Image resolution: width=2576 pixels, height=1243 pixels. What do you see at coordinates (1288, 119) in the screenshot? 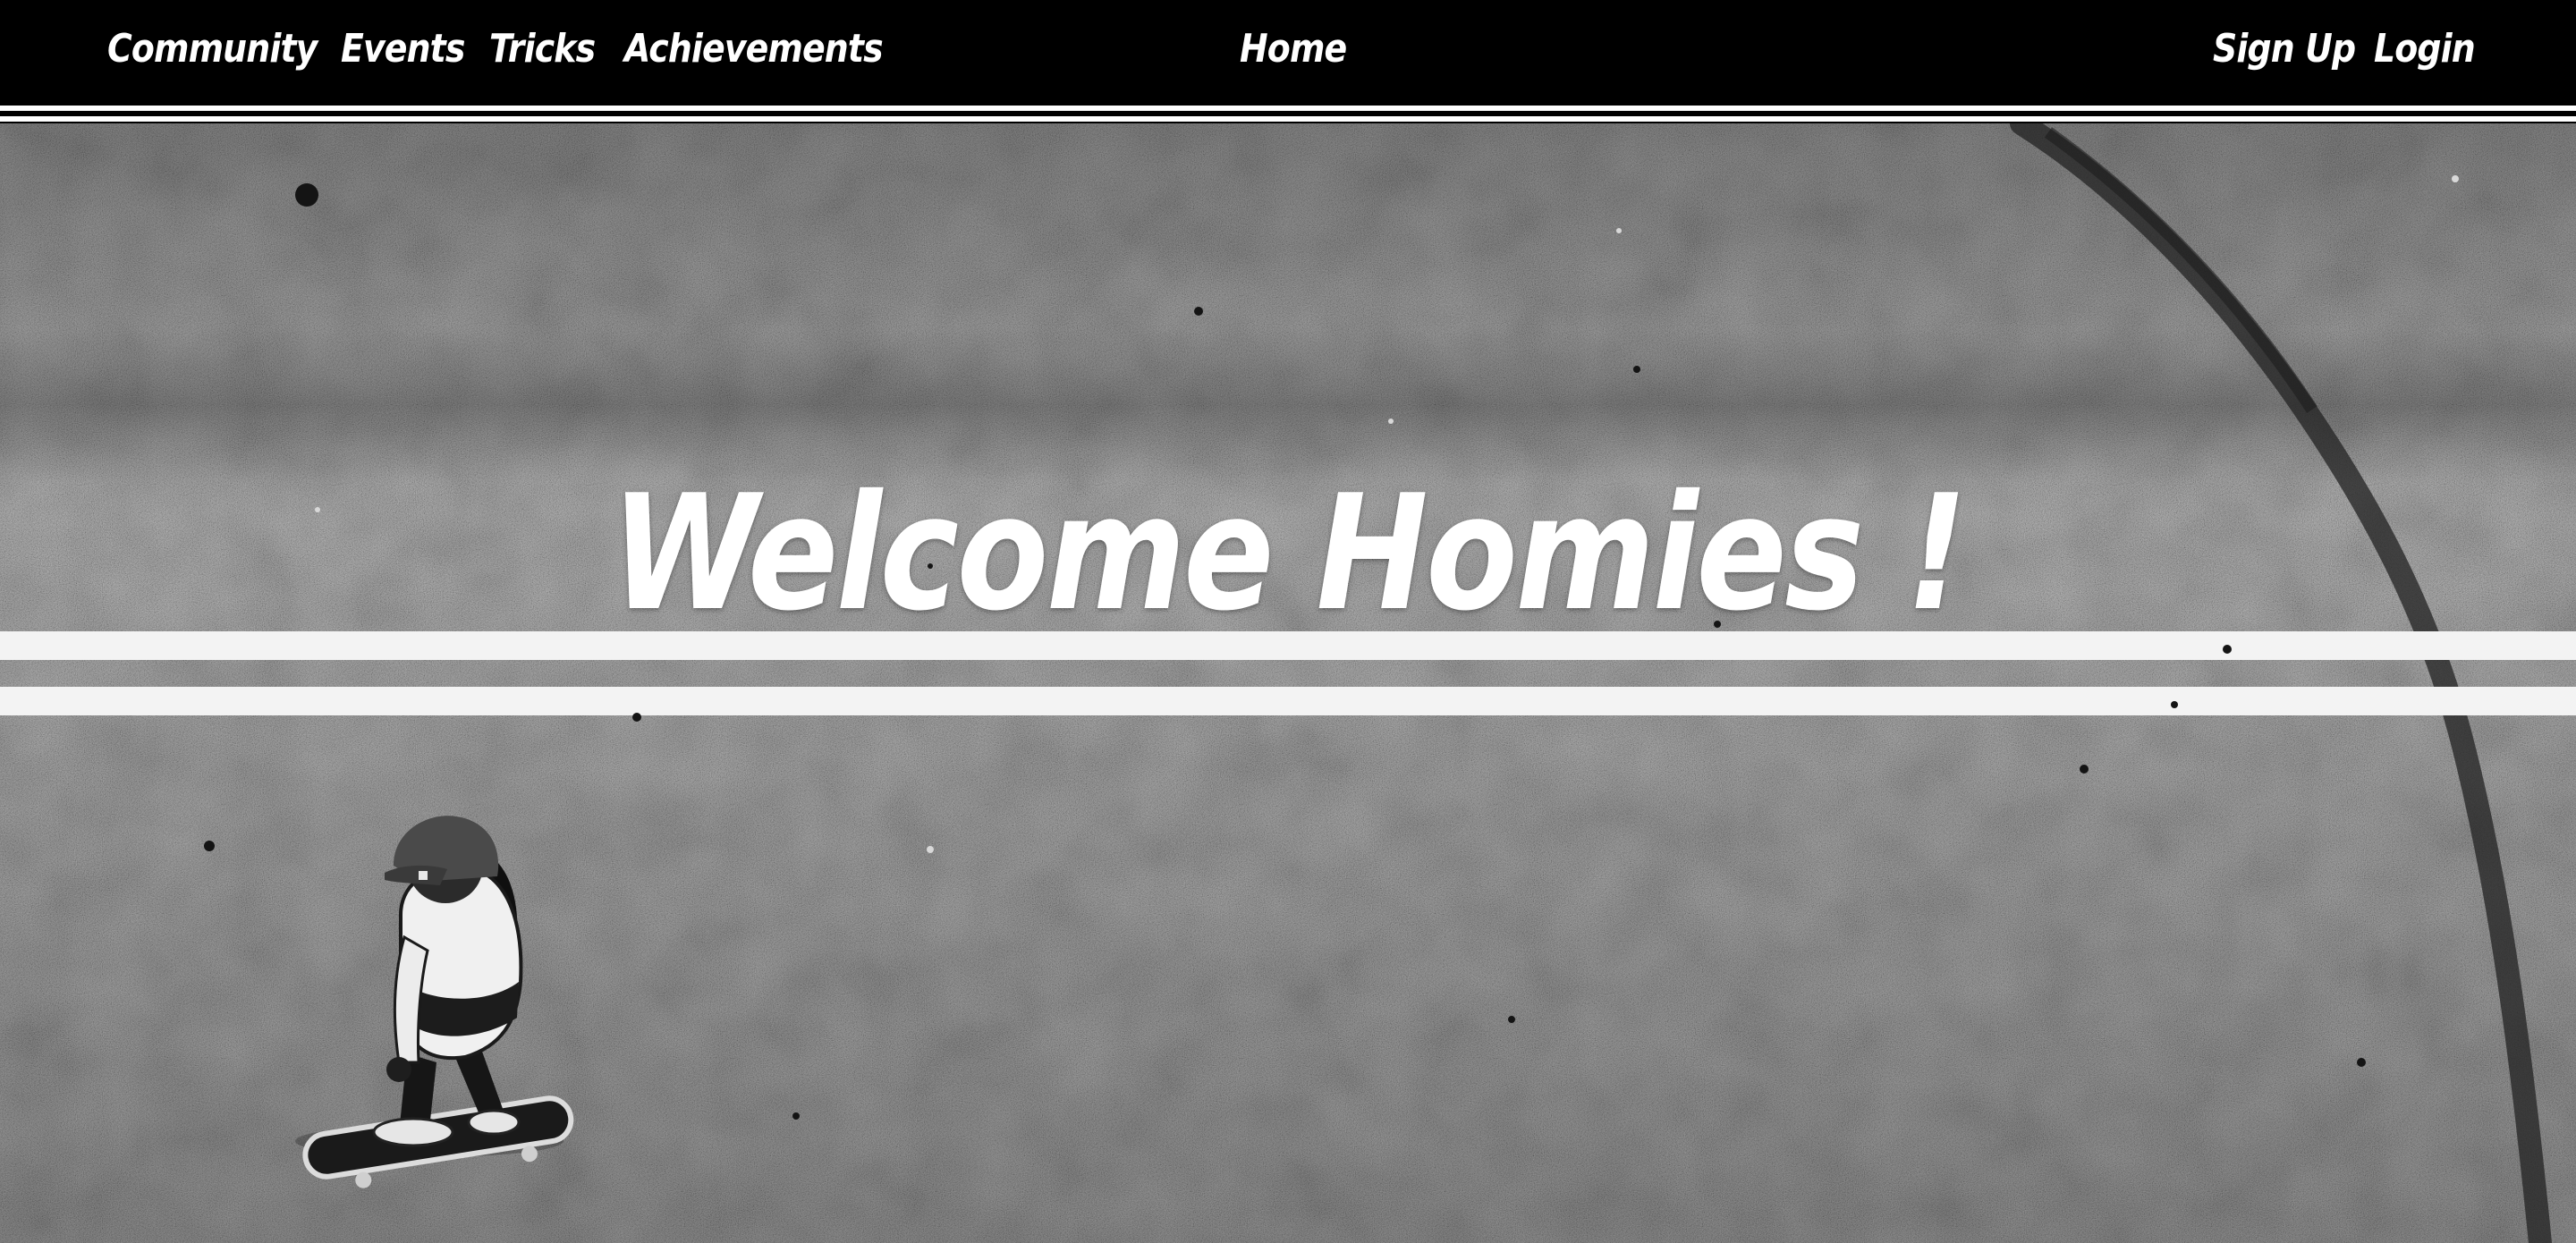
I see `nav-divider-lower` at bounding box center [1288, 119].